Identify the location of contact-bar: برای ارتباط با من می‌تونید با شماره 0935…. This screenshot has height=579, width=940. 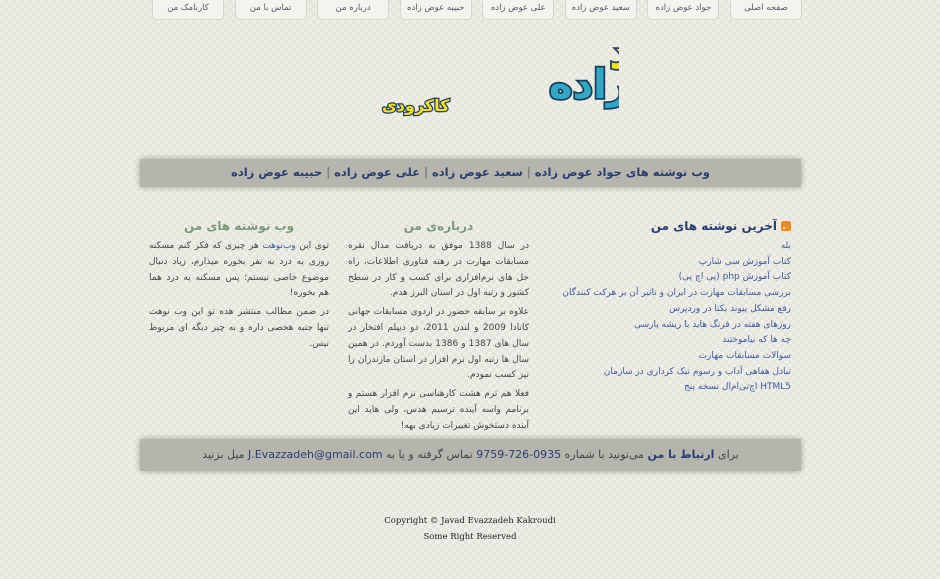
(470, 455).